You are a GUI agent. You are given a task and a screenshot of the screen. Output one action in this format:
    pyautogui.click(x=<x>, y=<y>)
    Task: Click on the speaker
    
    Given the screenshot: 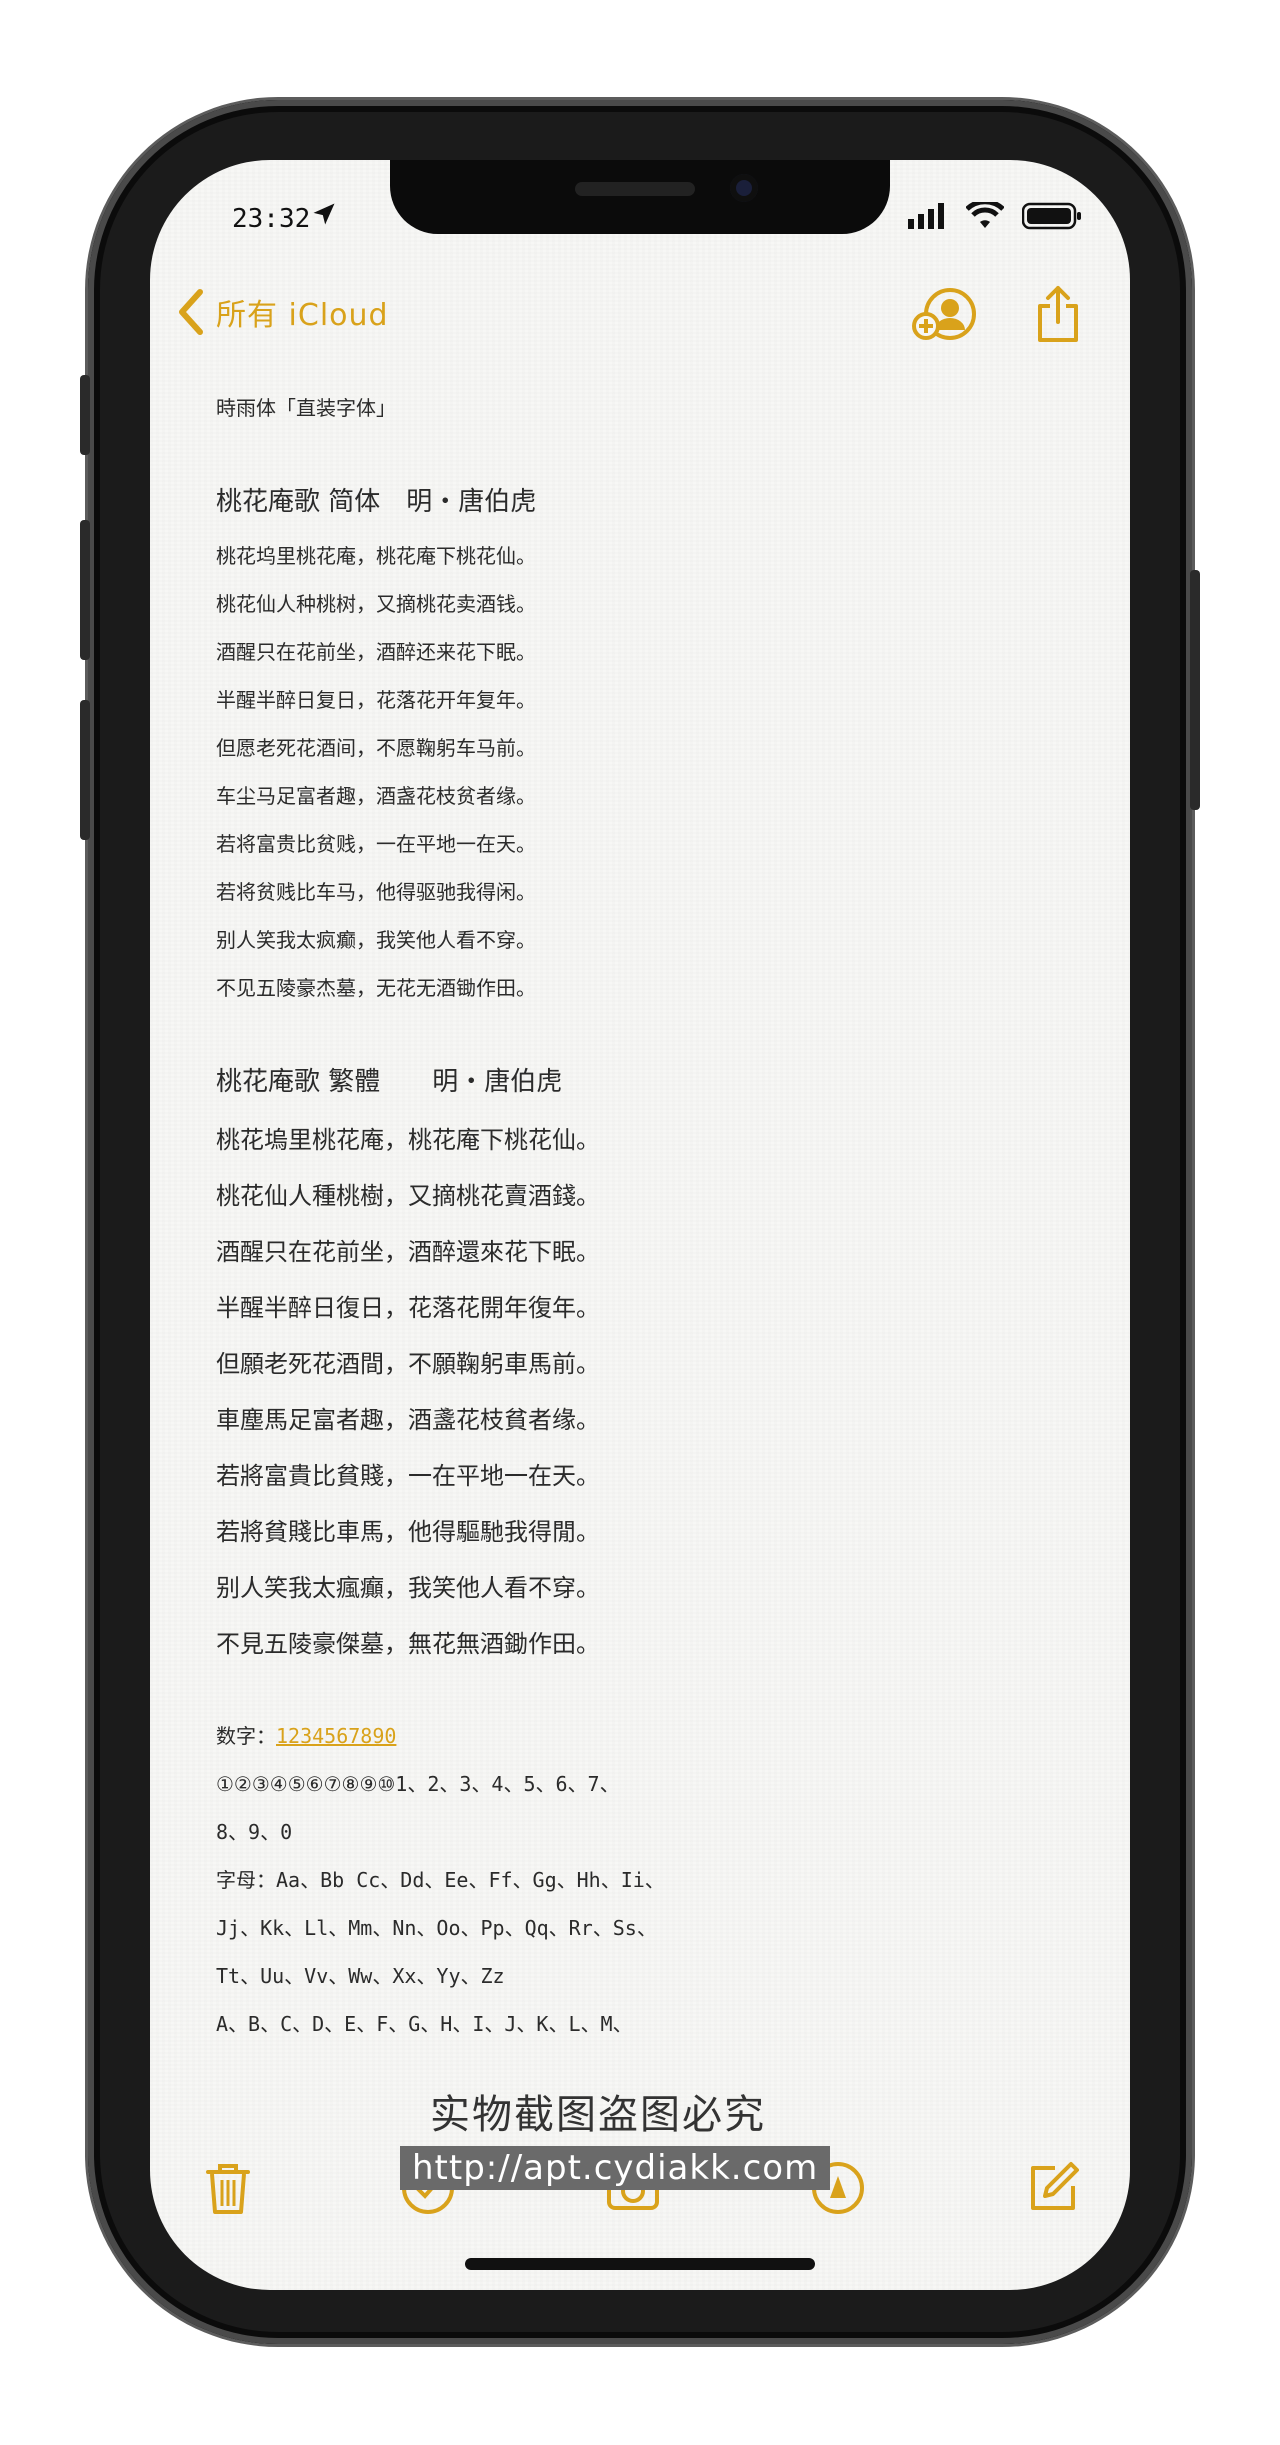 What is the action you would take?
    pyautogui.click(x=635, y=189)
    